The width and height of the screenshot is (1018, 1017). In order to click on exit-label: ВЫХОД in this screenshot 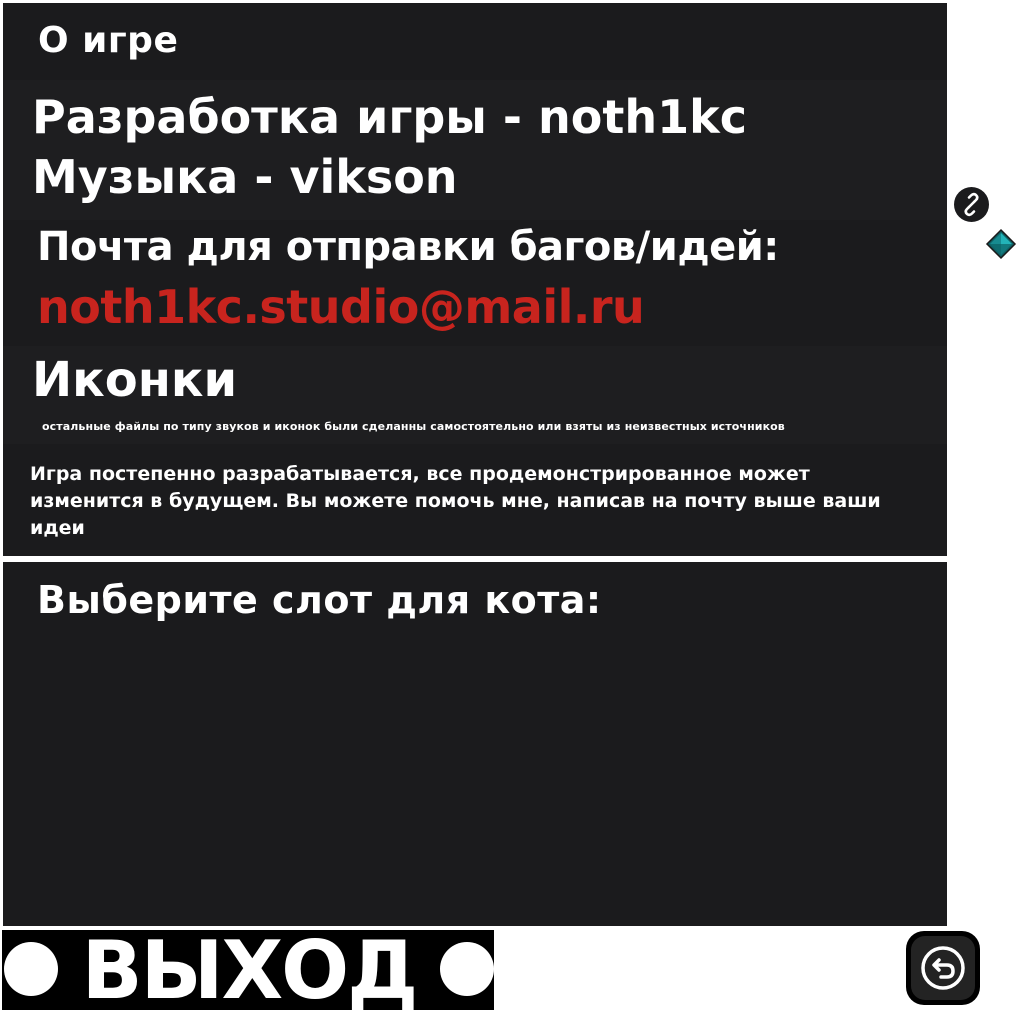, I will do `click(250, 970)`.